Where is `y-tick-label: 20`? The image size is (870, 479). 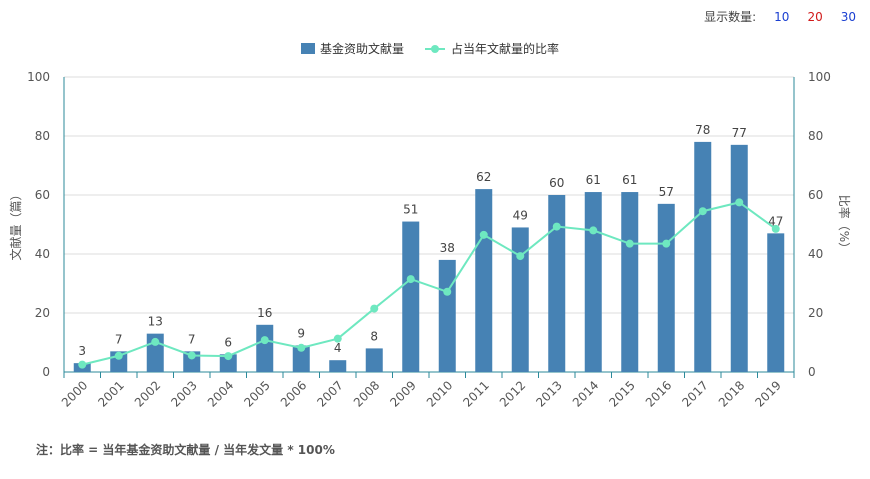
y-tick-label: 20 is located at coordinates (42, 313).